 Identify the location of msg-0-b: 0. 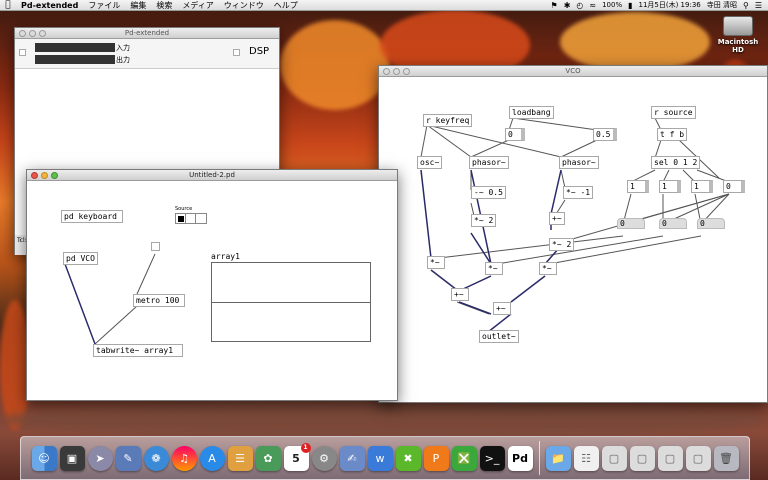
(734, 186).